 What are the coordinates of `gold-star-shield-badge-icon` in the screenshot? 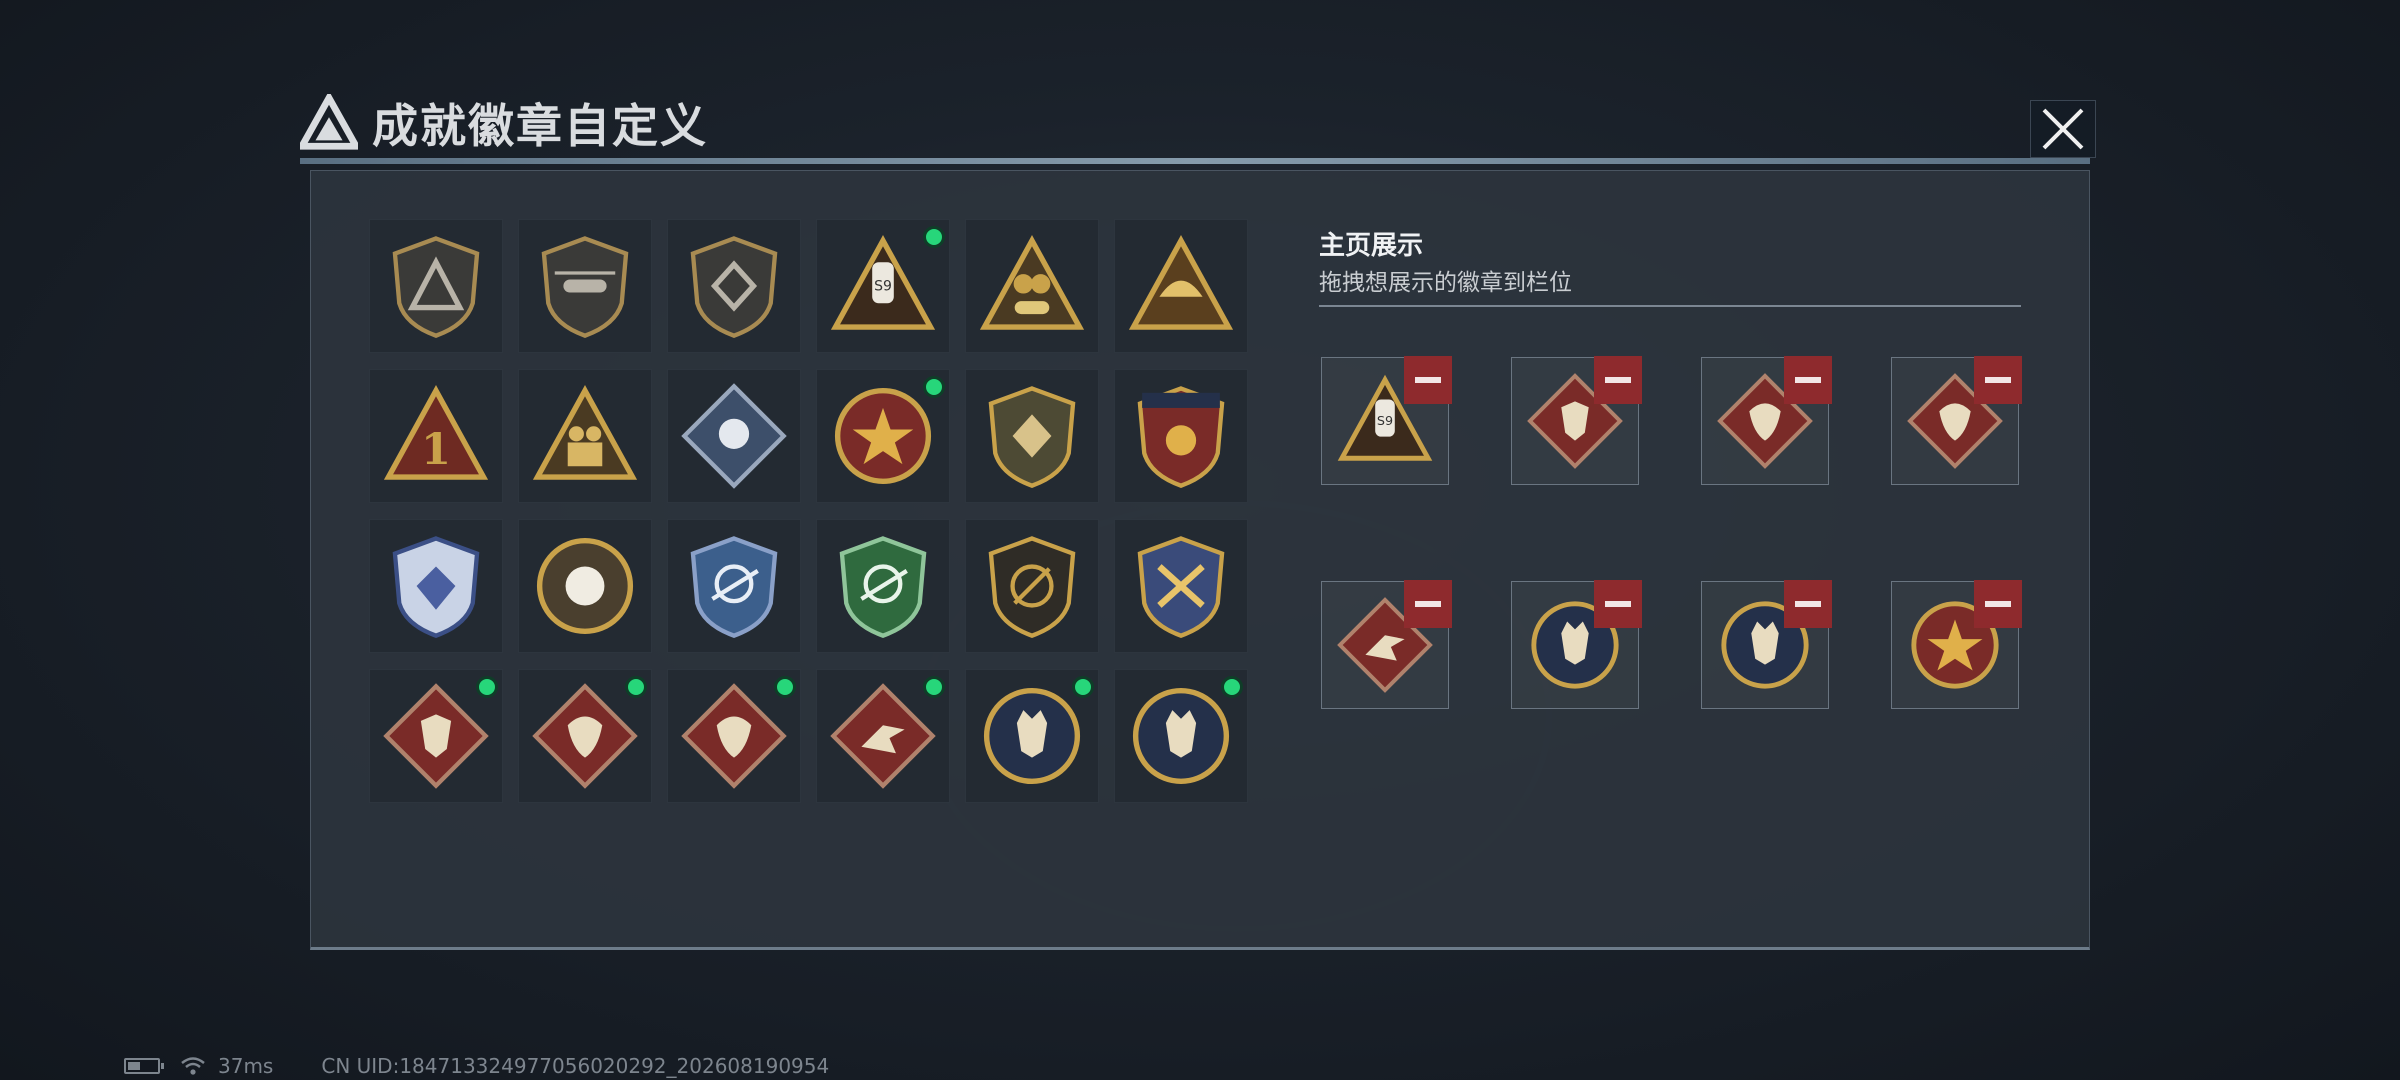 It's located at (1181, 587).